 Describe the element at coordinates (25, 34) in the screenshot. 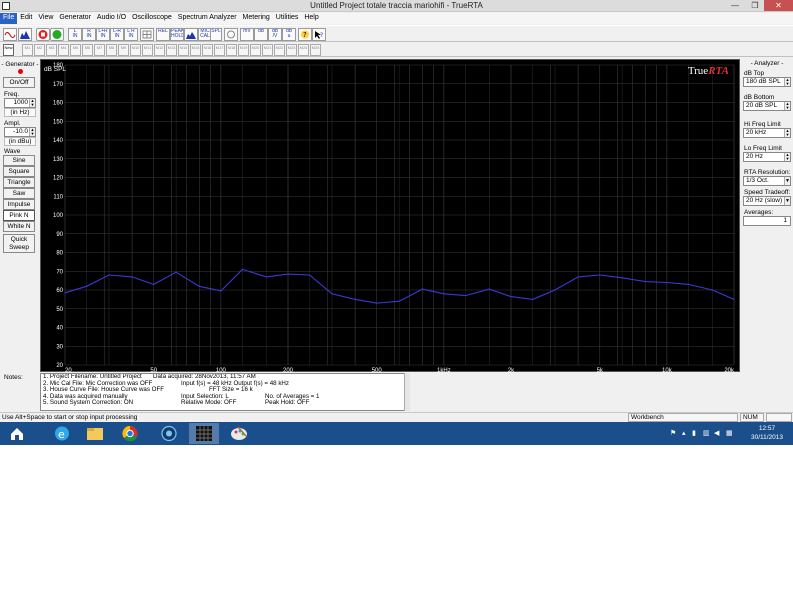

I see `spectrum-icon` at that location.